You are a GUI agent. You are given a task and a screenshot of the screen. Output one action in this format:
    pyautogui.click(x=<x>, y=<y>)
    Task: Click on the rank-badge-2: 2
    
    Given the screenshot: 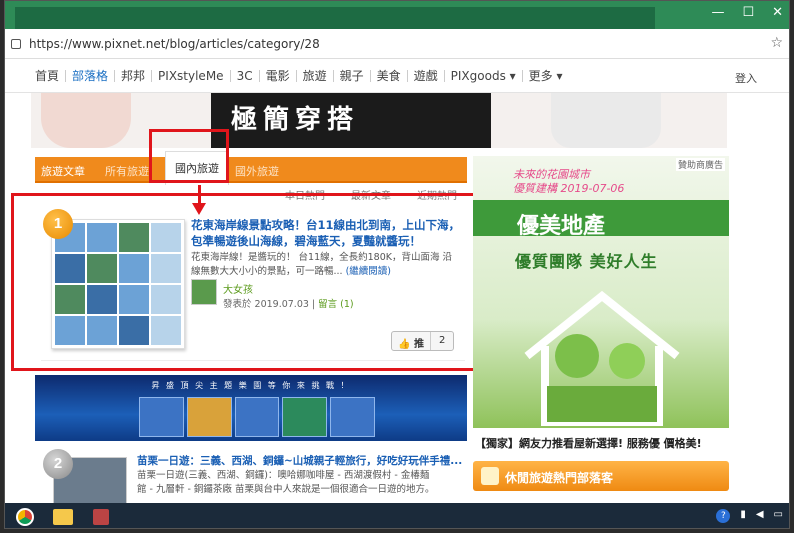 What is the action you would take?
    pyautogui.click(x=58, y=464)
    